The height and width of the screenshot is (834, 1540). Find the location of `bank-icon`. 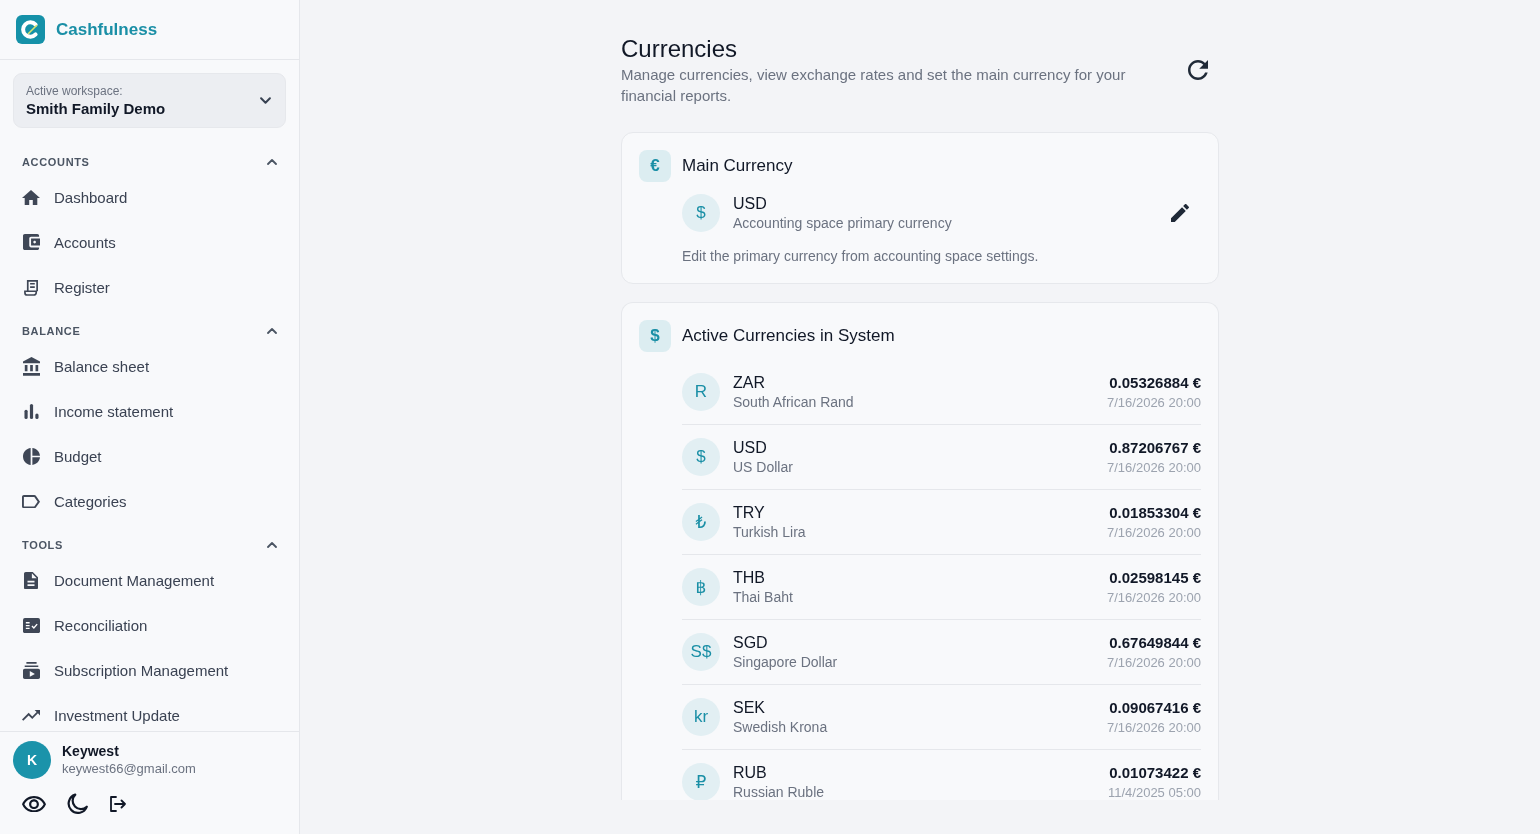

bank-icon is located at coordinates (31, 366).